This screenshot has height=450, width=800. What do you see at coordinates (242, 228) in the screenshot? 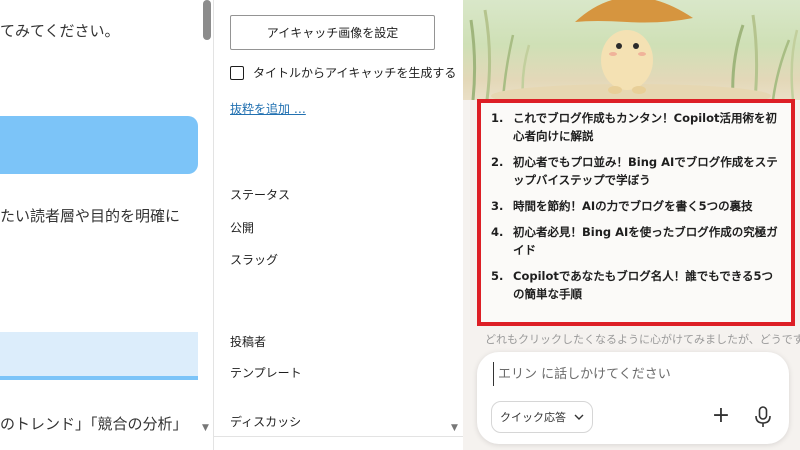
I see `visibility-label: 公開` at bounding box center [242, 228].